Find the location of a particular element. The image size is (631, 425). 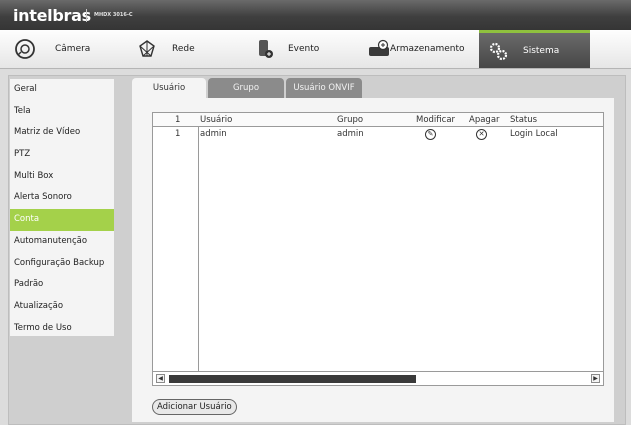

tab-grupo: Grupo is located at coordinates (246, 88).